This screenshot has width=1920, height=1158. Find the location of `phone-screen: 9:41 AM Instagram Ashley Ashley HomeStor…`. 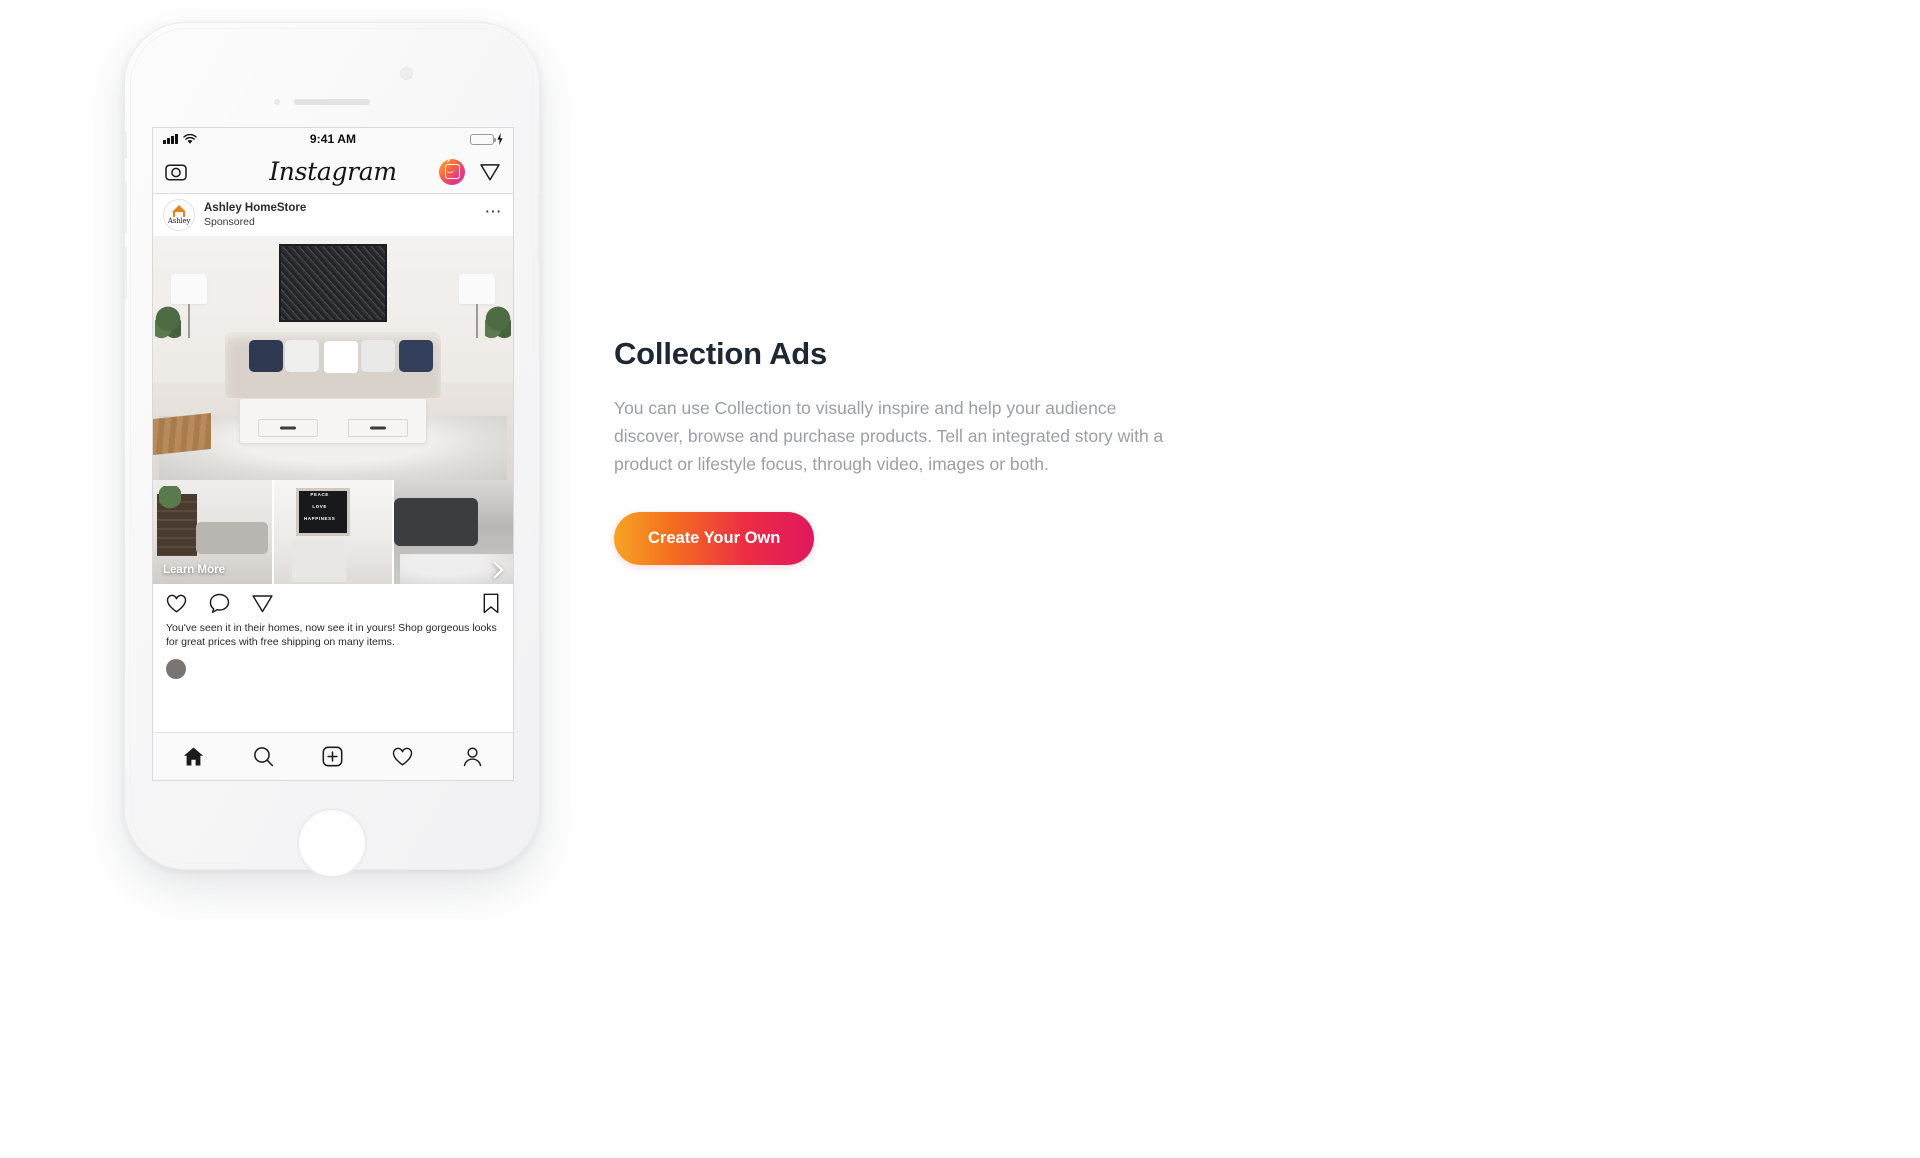

phone-screen: 9:41 AM Instagram Ashley Ashley HomeStor… is located at coordinates (333, 454).